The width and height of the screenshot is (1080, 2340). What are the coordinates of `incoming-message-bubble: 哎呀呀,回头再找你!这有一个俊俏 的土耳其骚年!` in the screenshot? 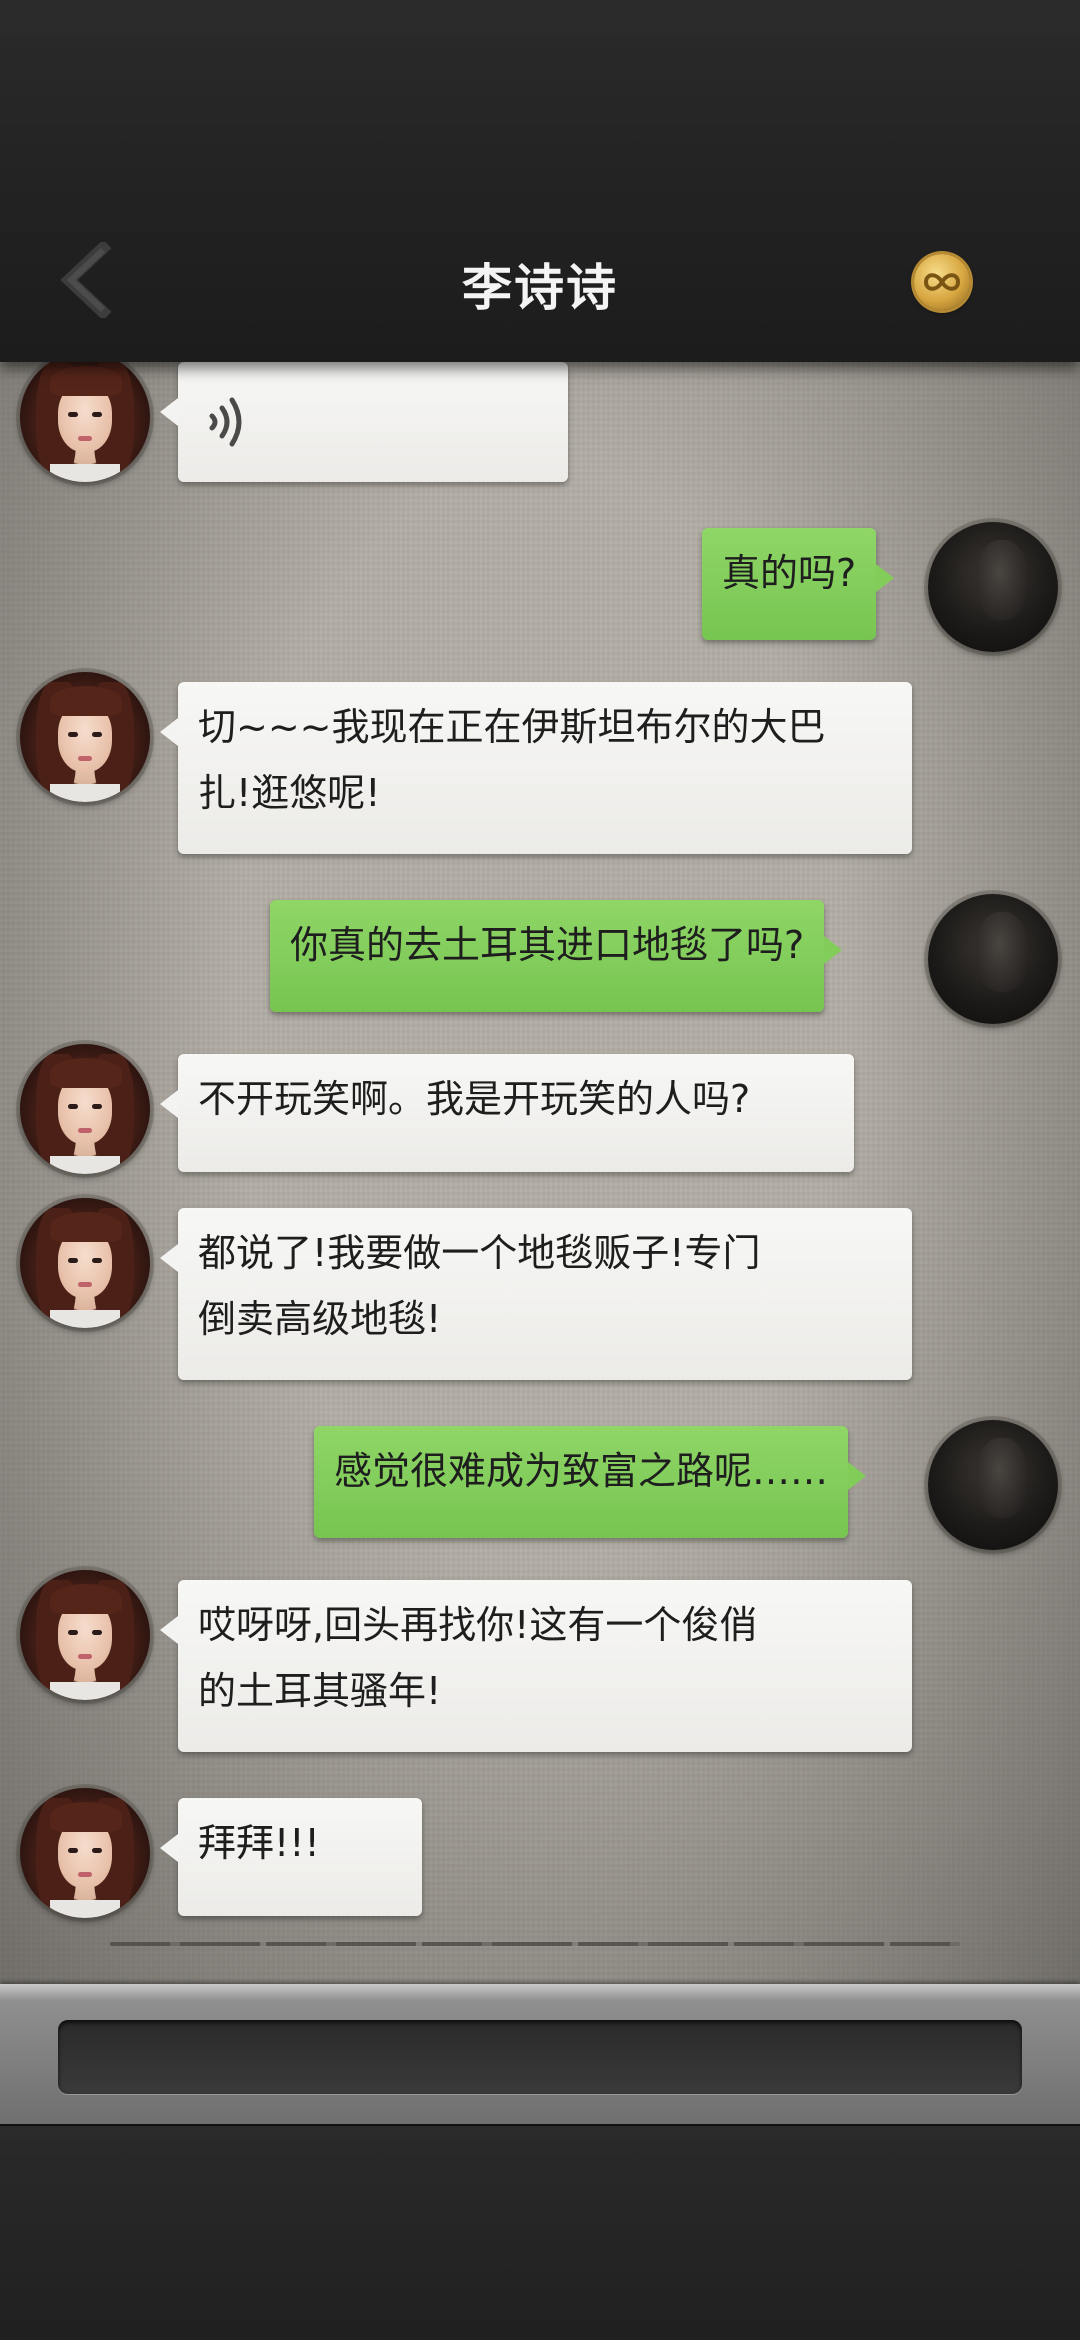 It's located at (536, 1666).